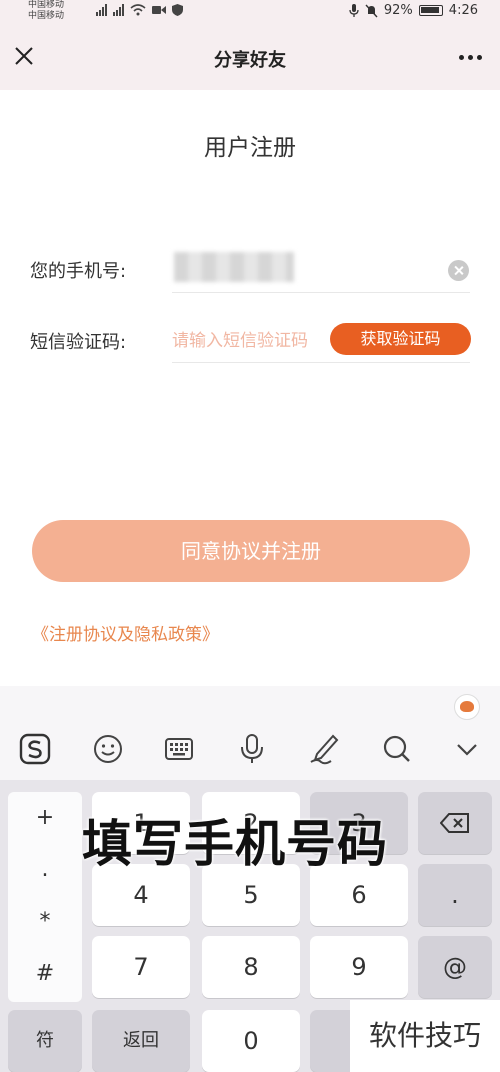 This screenshot has width=500, height=1072. What do you see at coordinates (250, 12) in the screenshot?
I see `status-bar: 中国移动 中国移动 92% 4:26` at bounding box center [250, 12].